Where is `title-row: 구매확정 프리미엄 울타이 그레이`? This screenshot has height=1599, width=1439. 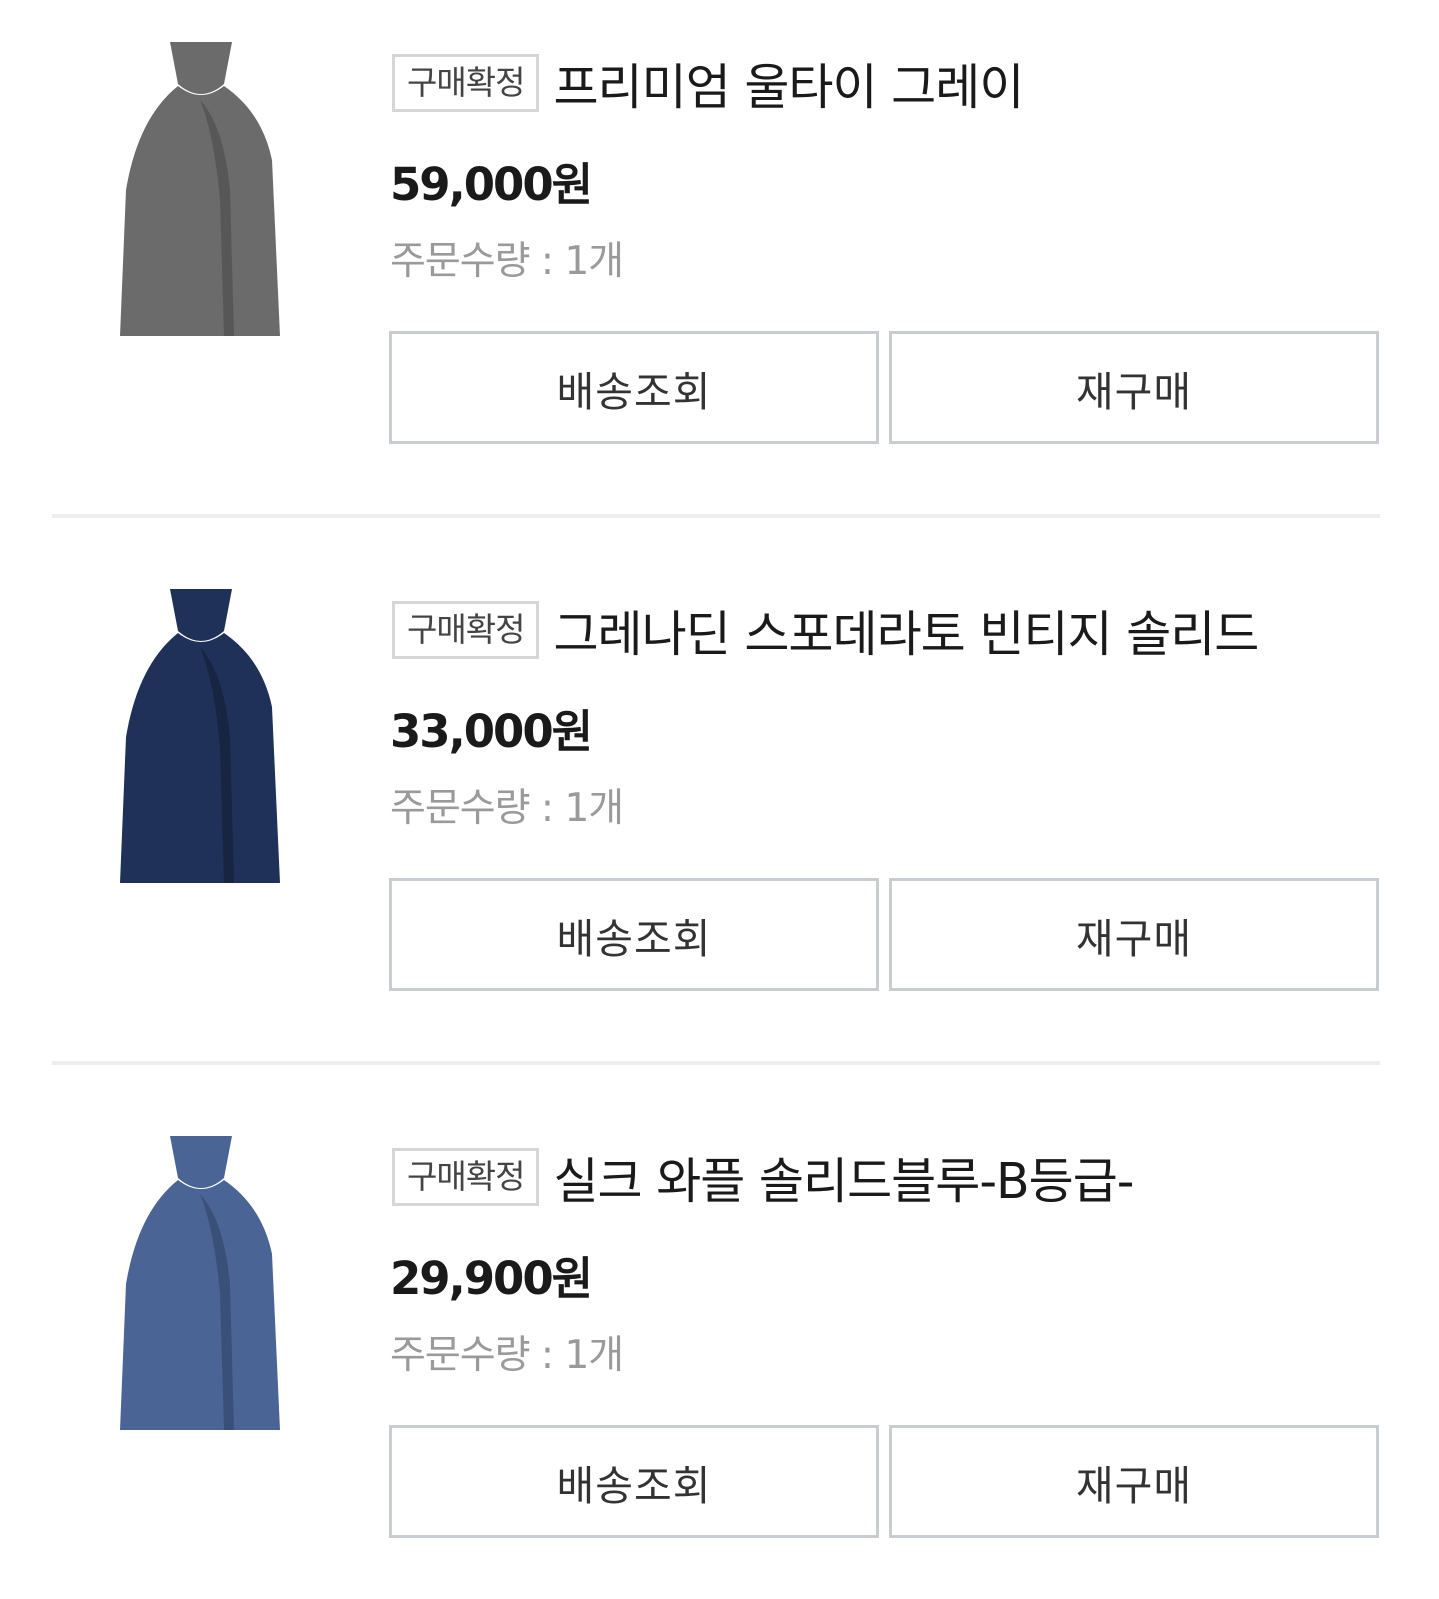 title-row: 구매확정 프리미엄 울타이 그레이 is located at coordinates (887, 83).